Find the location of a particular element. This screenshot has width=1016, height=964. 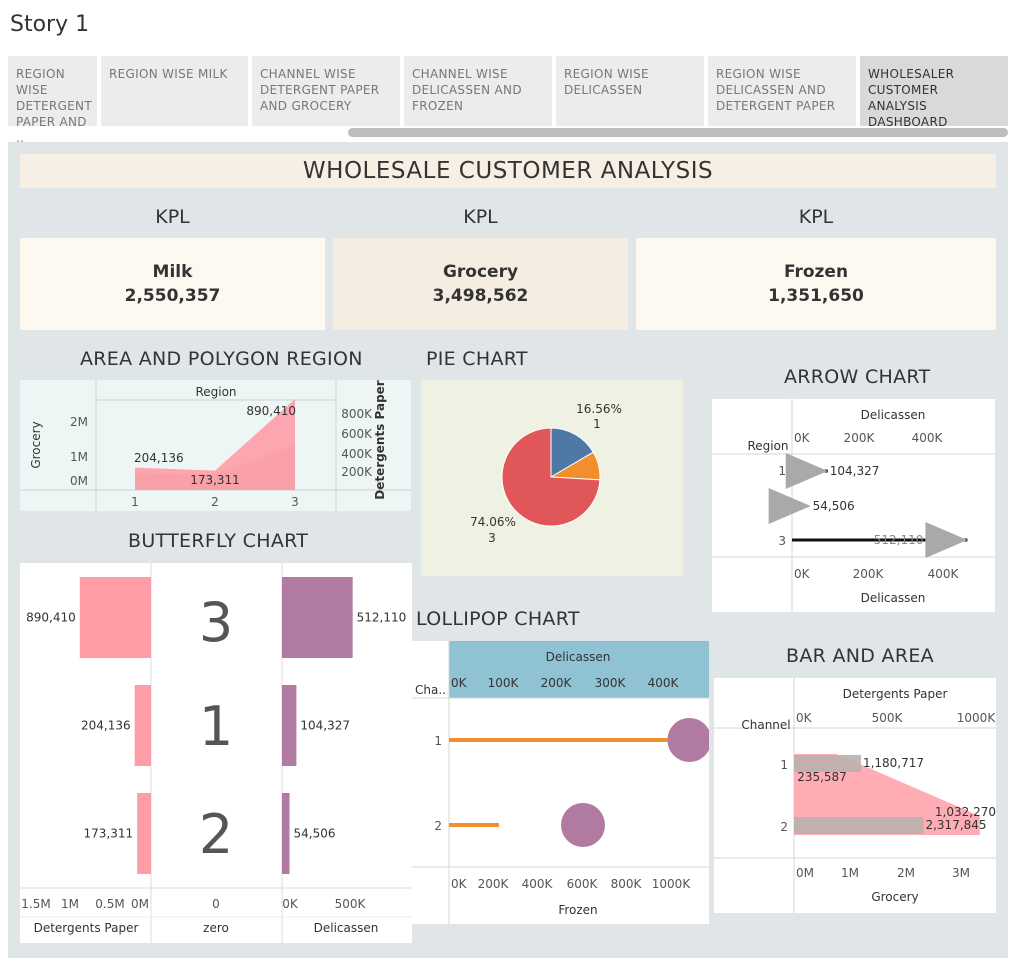

y2-tick: 800K is located at coordinates (357, 414).